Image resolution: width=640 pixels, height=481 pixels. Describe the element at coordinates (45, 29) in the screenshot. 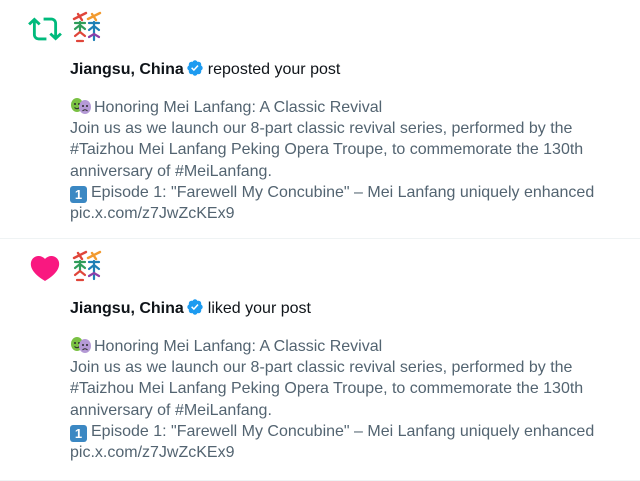

I see `repost-icon` at that location.